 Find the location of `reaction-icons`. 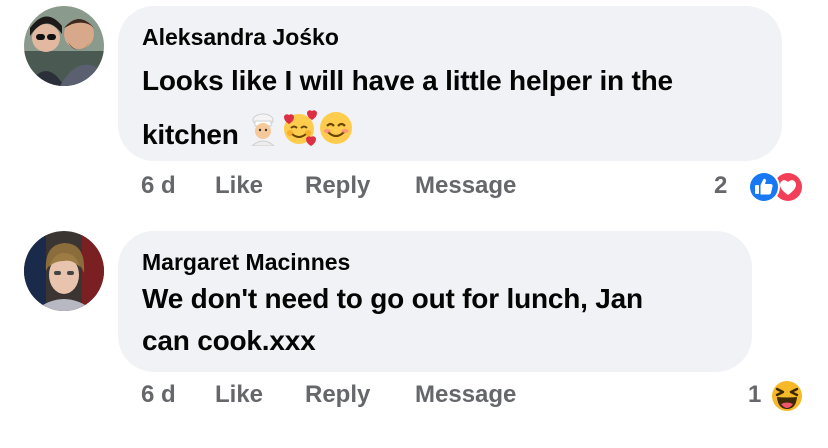

reaction-icons is located at coordinates (776, 187).